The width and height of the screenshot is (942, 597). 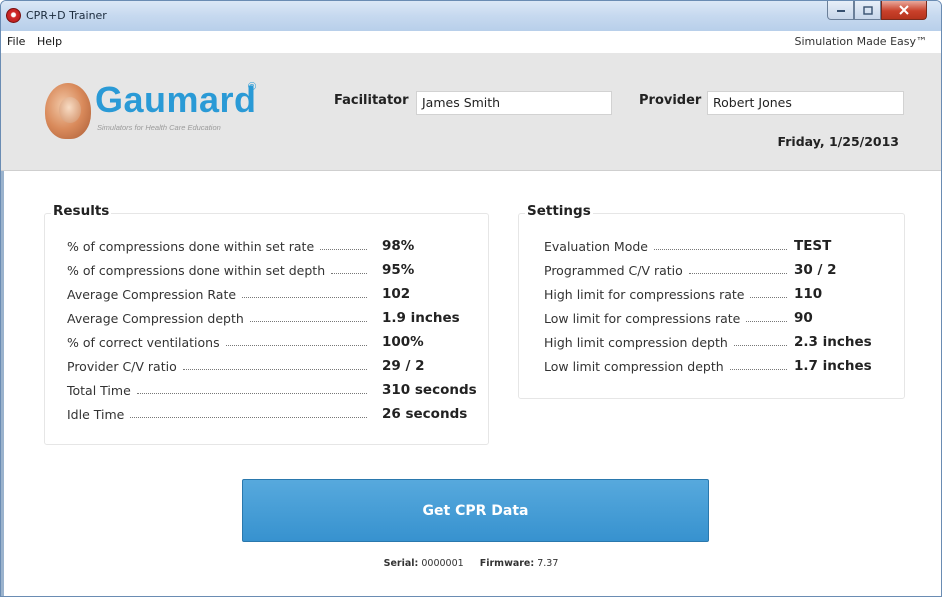 I want to click on window-controls, so click(x=877, y=11).